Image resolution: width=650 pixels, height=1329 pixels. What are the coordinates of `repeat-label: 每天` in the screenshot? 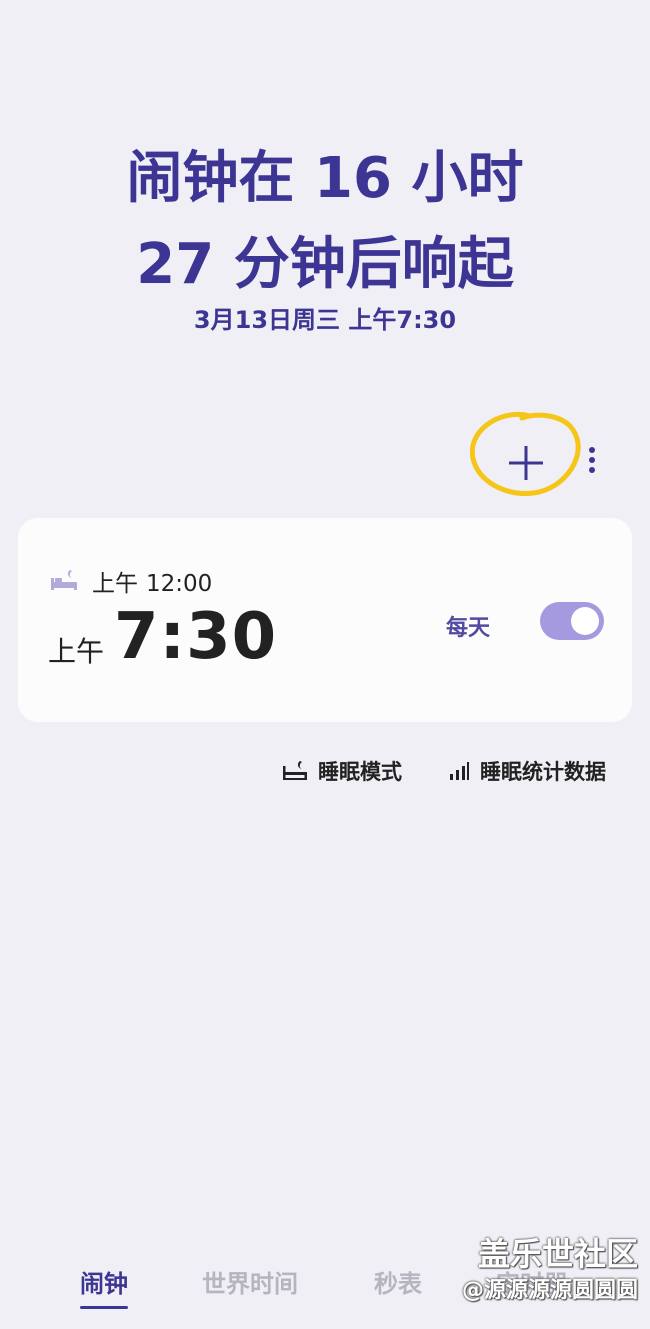 It's located at (468, 628).